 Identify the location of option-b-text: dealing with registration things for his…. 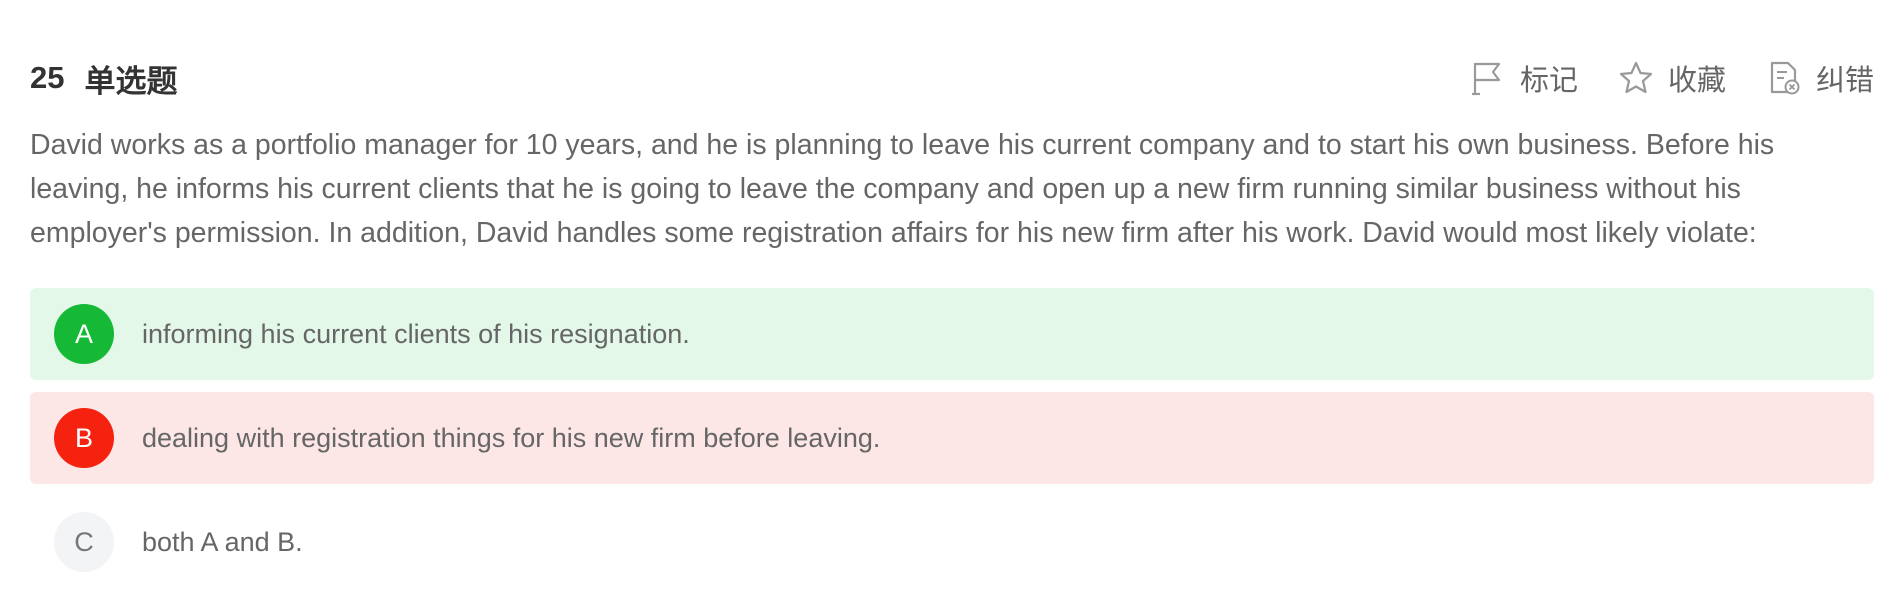
(511, 437).